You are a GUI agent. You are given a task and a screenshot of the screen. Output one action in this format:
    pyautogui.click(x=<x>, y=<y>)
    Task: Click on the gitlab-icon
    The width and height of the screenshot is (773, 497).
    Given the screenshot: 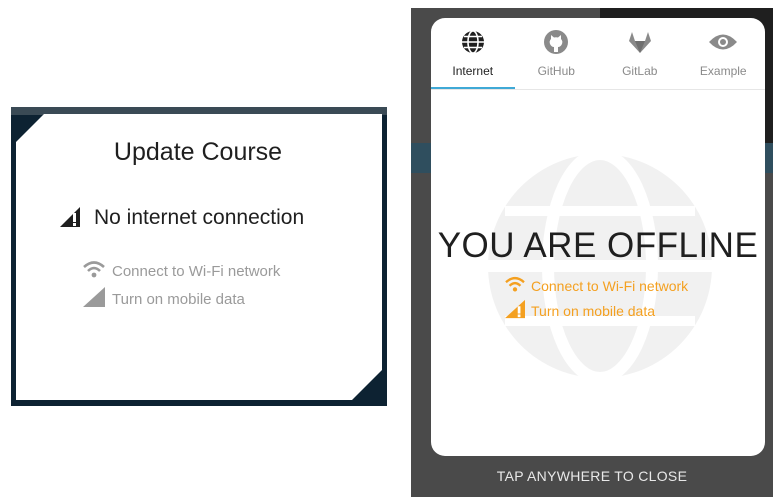 What is the action you would take?
    pyautogui.click(x=640, y=42)
    